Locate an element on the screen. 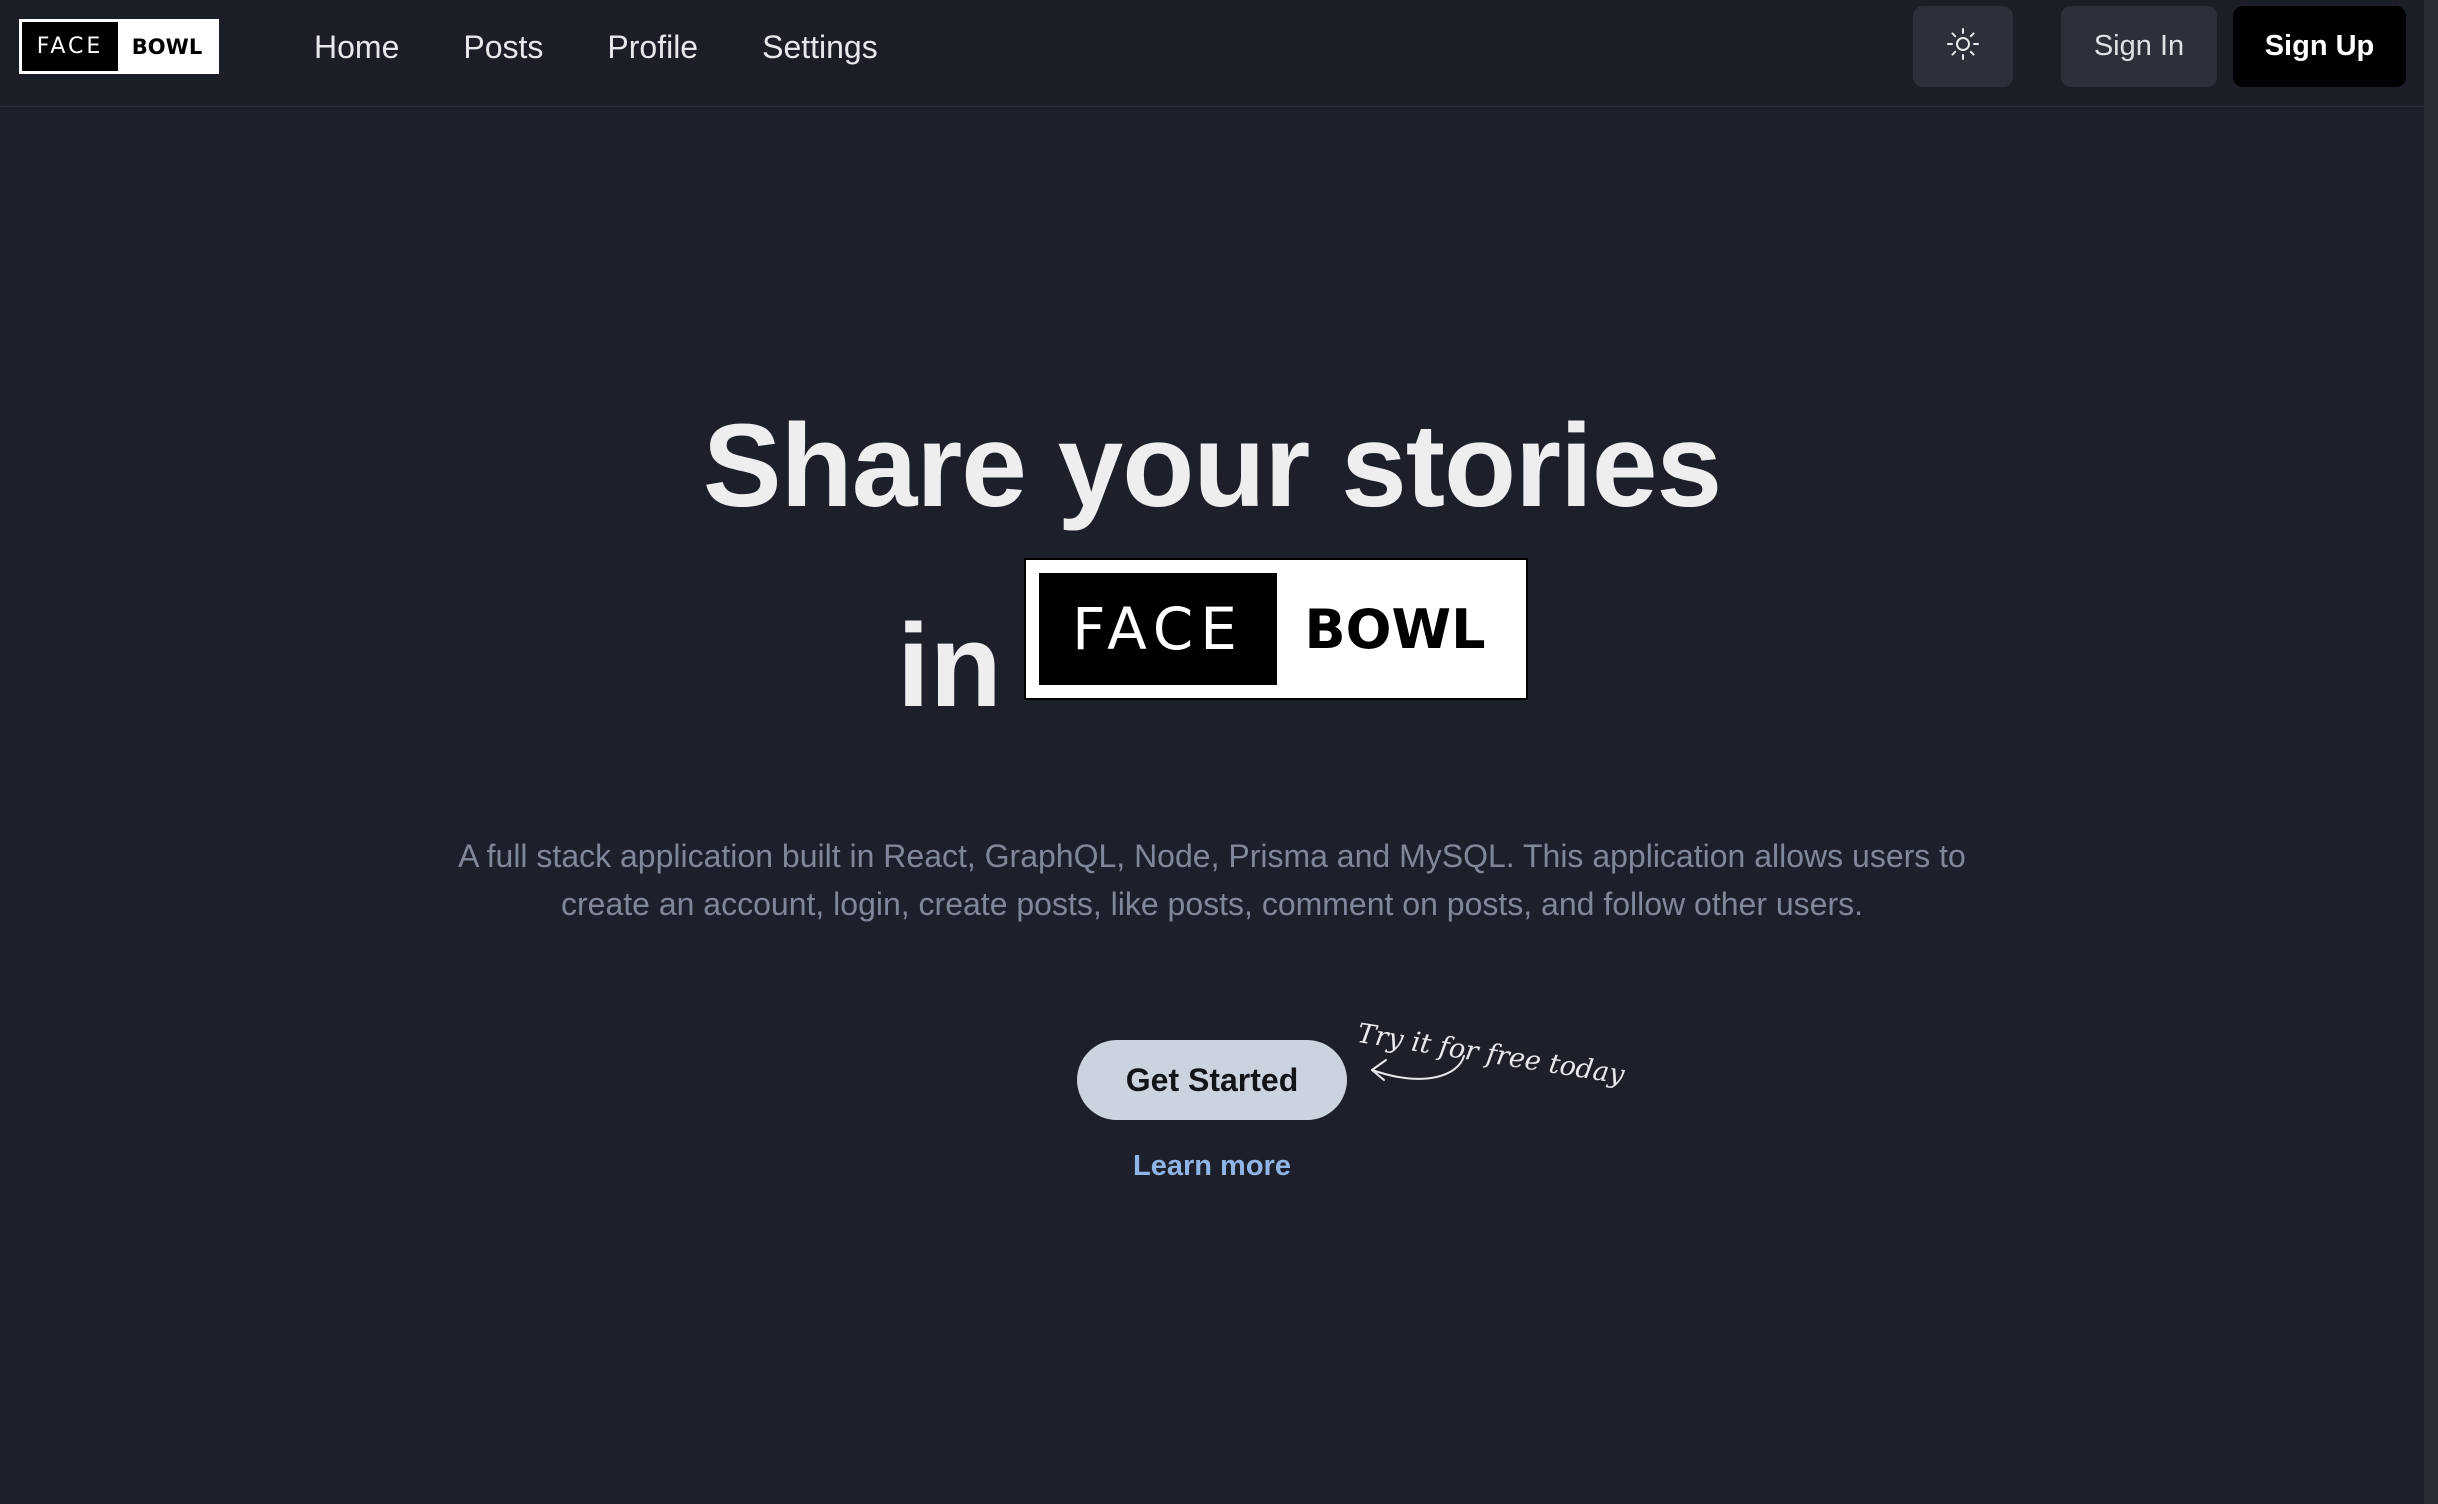  logo-face-text: FACE is located at coordinates (70, 46).